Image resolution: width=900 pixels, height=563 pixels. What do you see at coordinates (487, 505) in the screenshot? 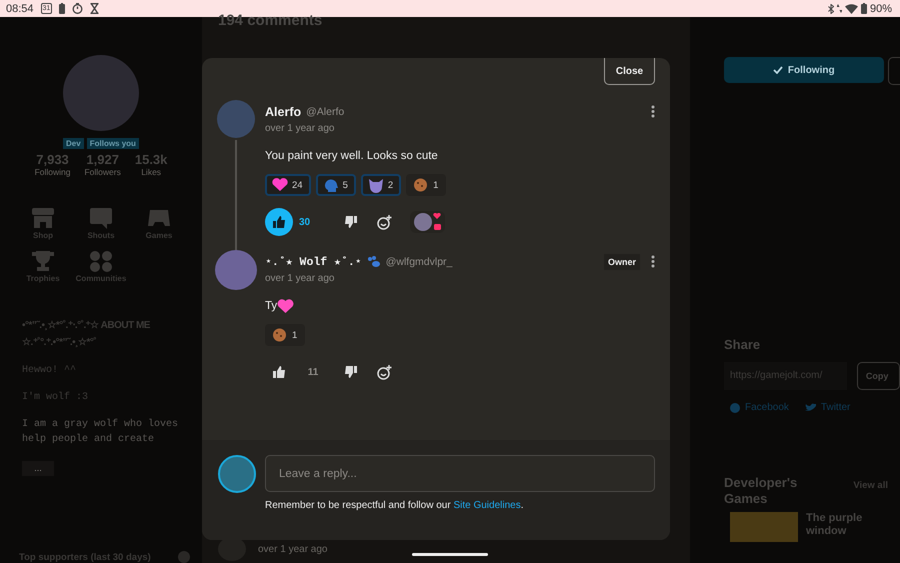
I see `site-guidelines-link: Site Guidelines` at bounding box center [487, 505].